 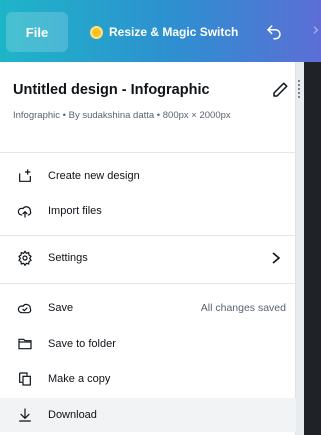 What do you see at coordinates (148, 176) in the screenshot?
I see `menu-item-create-new-design: Create new design` at bounding box center [148, 176].